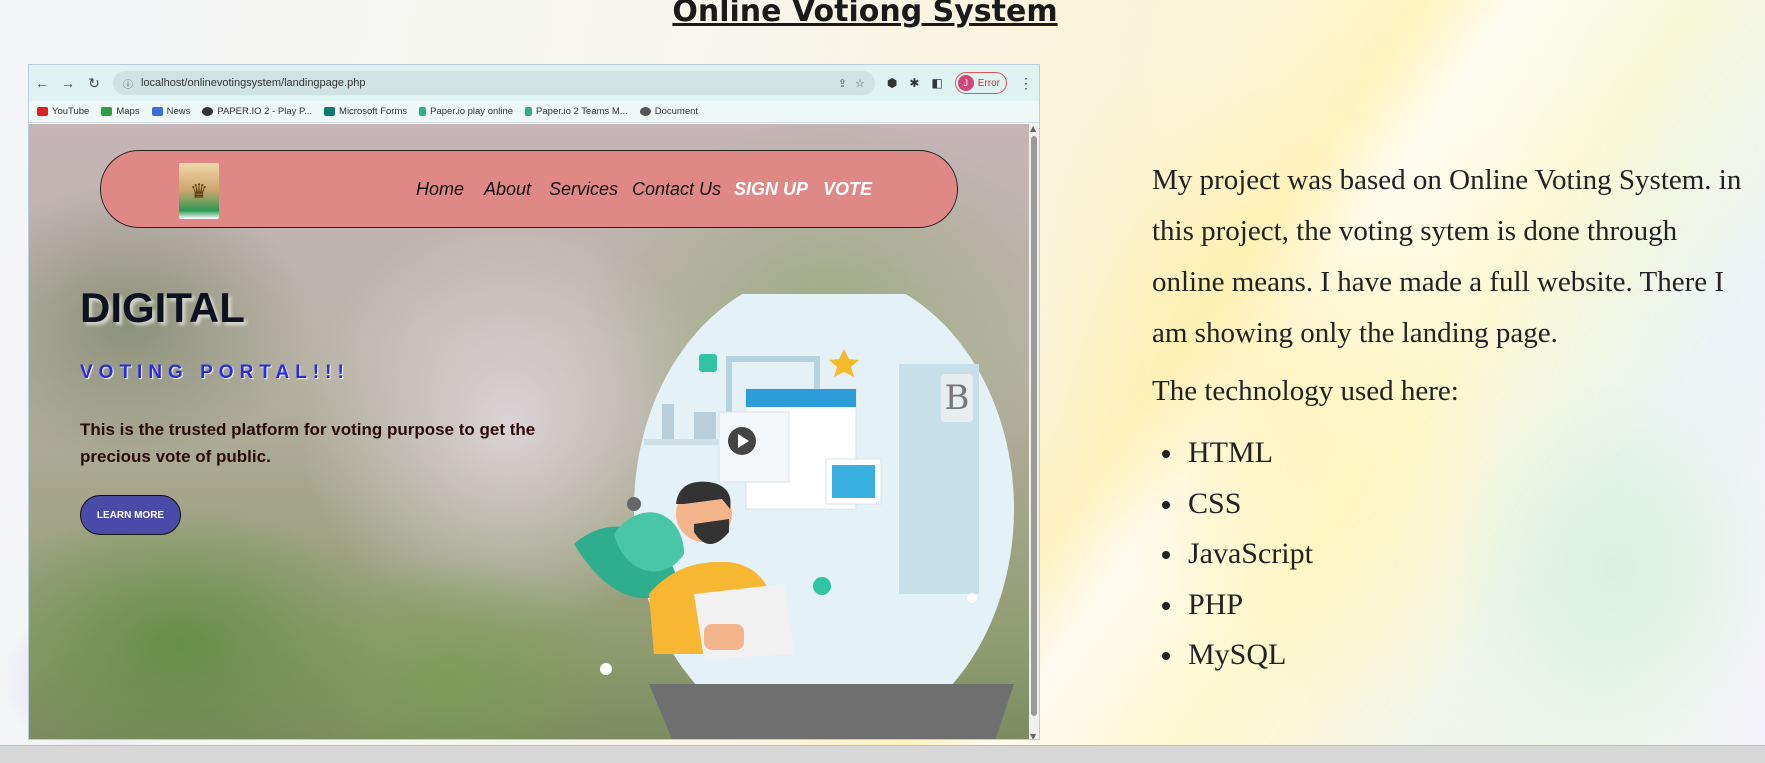 This screenshot has width=1765, height=763. I want to click on scrollbar-thumb, so click(1034, 426).